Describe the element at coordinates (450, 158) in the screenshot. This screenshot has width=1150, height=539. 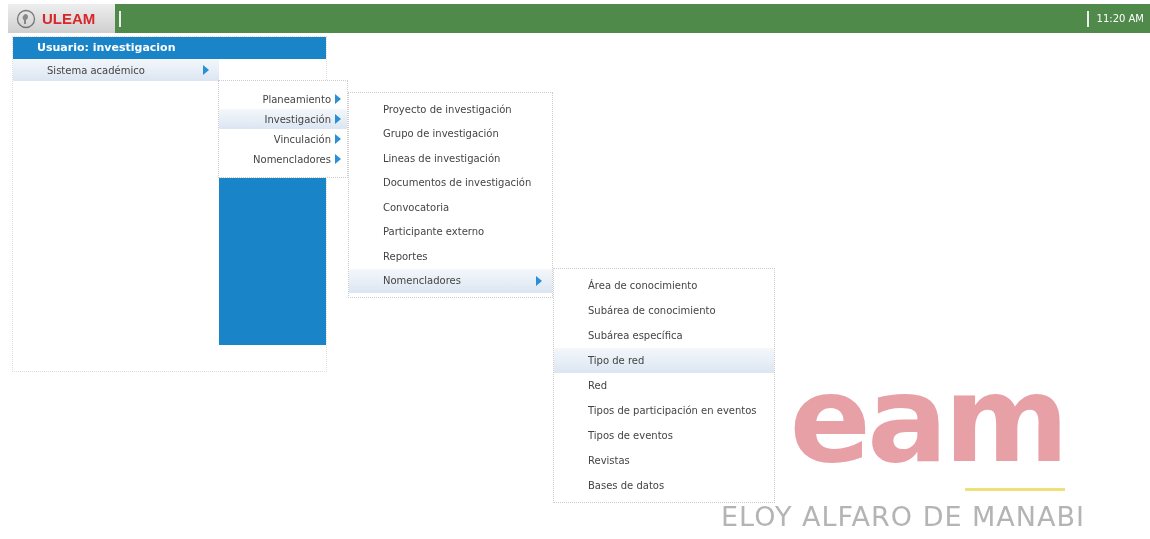
I see `menu-item: Lineas de investigación` at that location.